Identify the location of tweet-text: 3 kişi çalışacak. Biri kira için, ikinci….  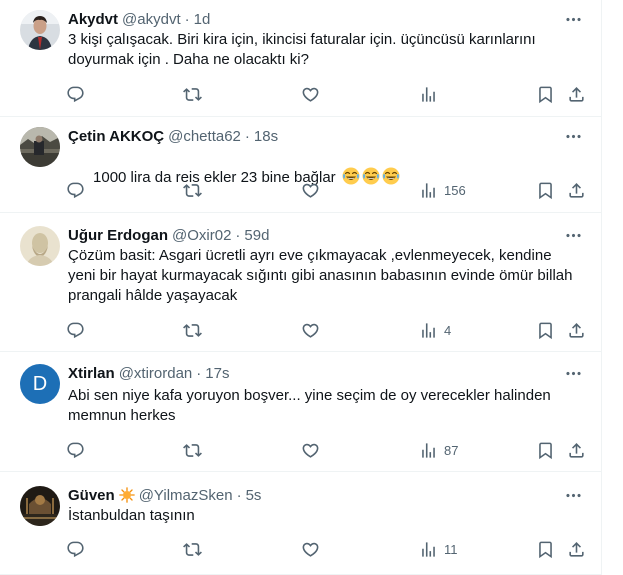
(302, 49).